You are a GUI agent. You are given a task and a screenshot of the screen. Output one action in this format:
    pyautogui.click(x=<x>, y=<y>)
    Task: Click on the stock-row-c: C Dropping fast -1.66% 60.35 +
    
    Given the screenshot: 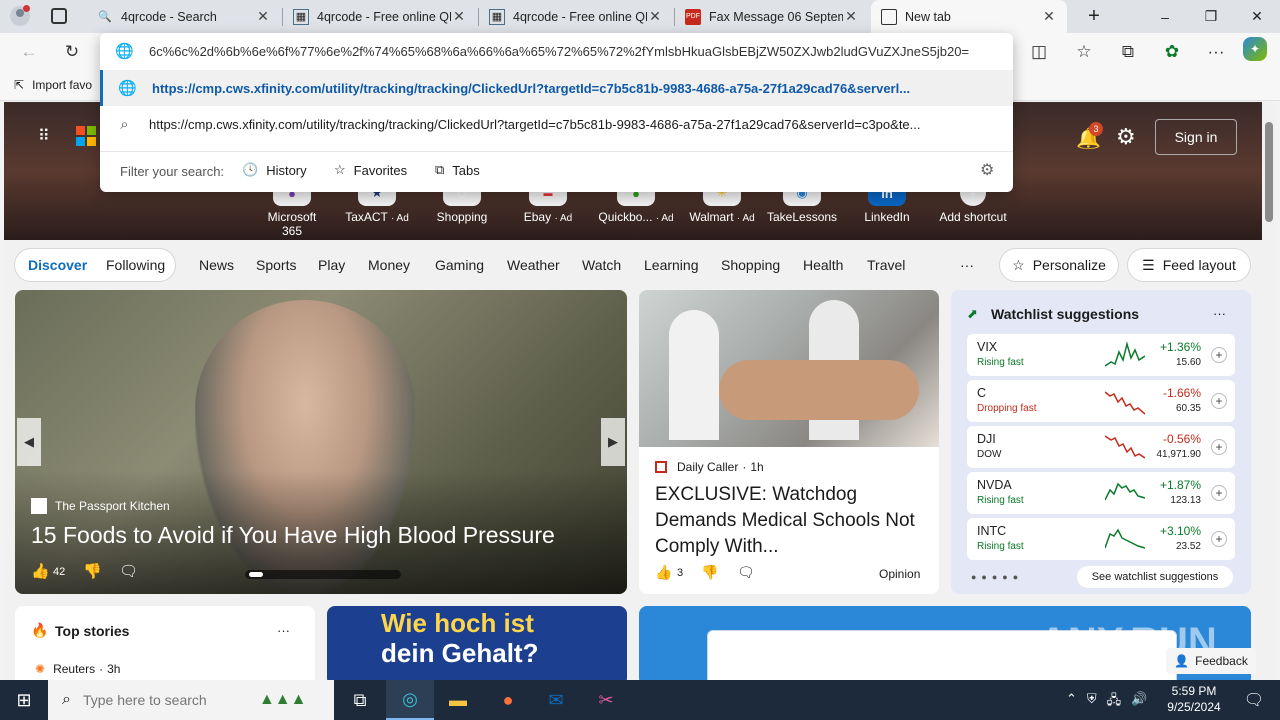 What is the action you would take?
    pyautogui.click(x=1101, y=401)
    